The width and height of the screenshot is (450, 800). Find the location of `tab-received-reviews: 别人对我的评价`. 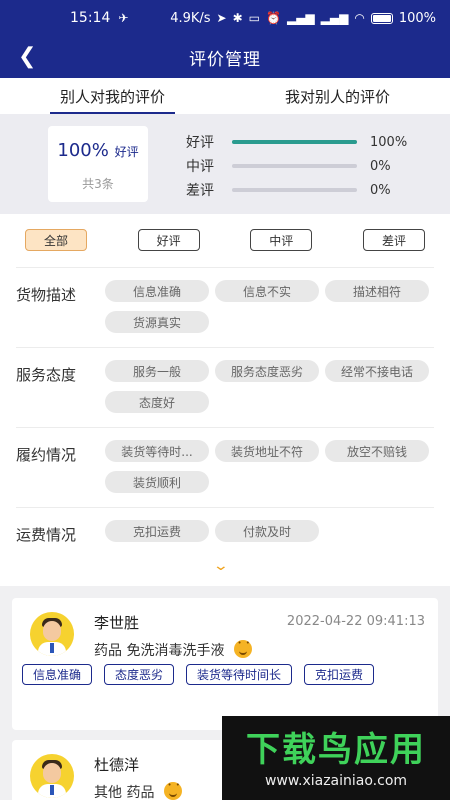

tab-received-reviews: 别人对我的评价 is located at coordinates (112, 96).